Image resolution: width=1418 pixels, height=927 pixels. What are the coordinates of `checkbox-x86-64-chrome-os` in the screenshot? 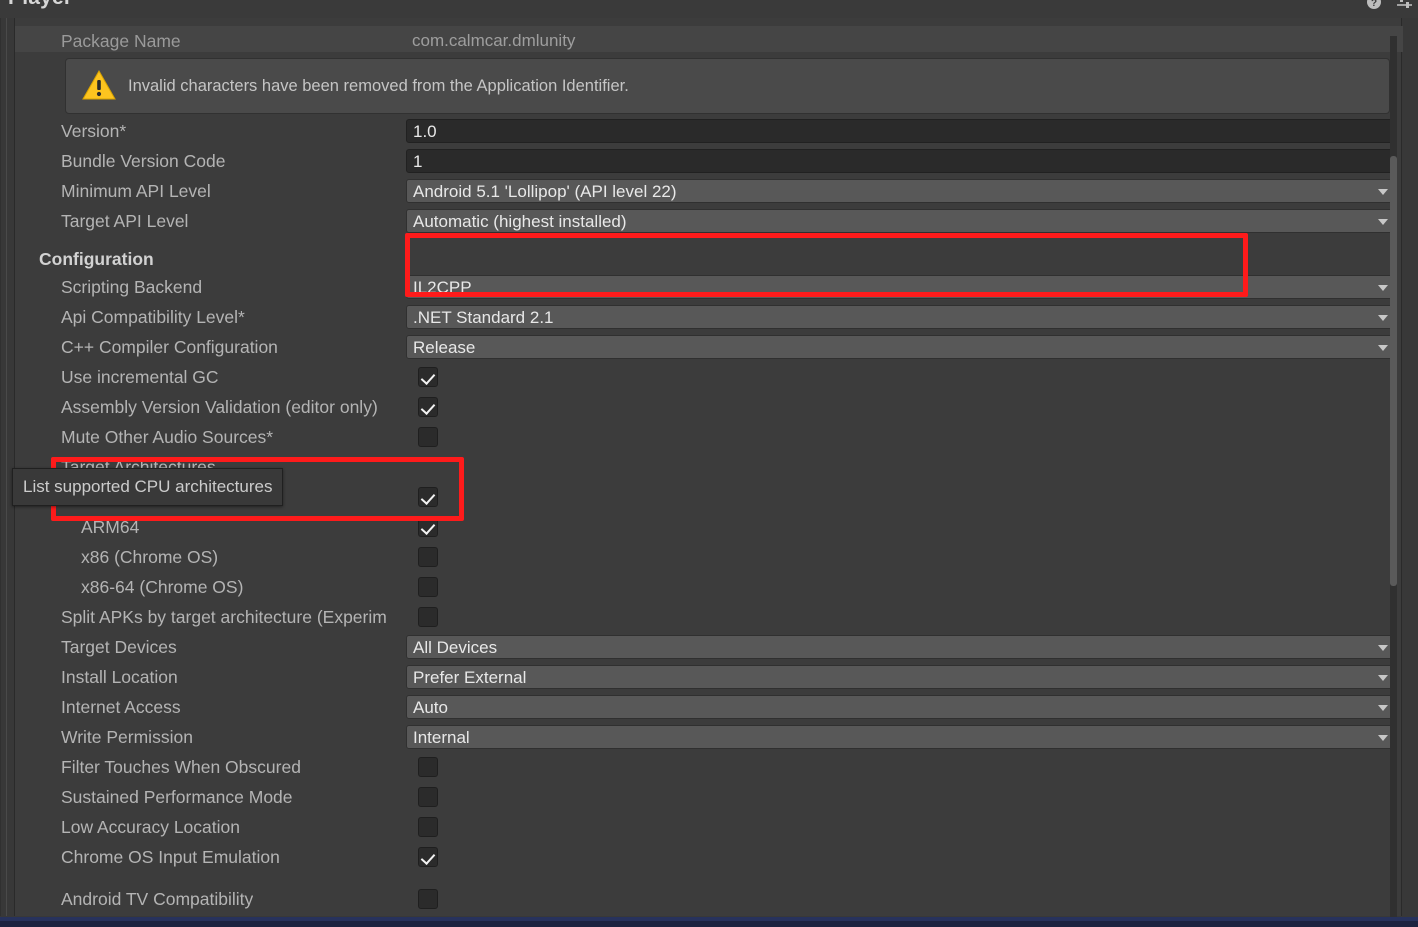 It's located at (428, 587).